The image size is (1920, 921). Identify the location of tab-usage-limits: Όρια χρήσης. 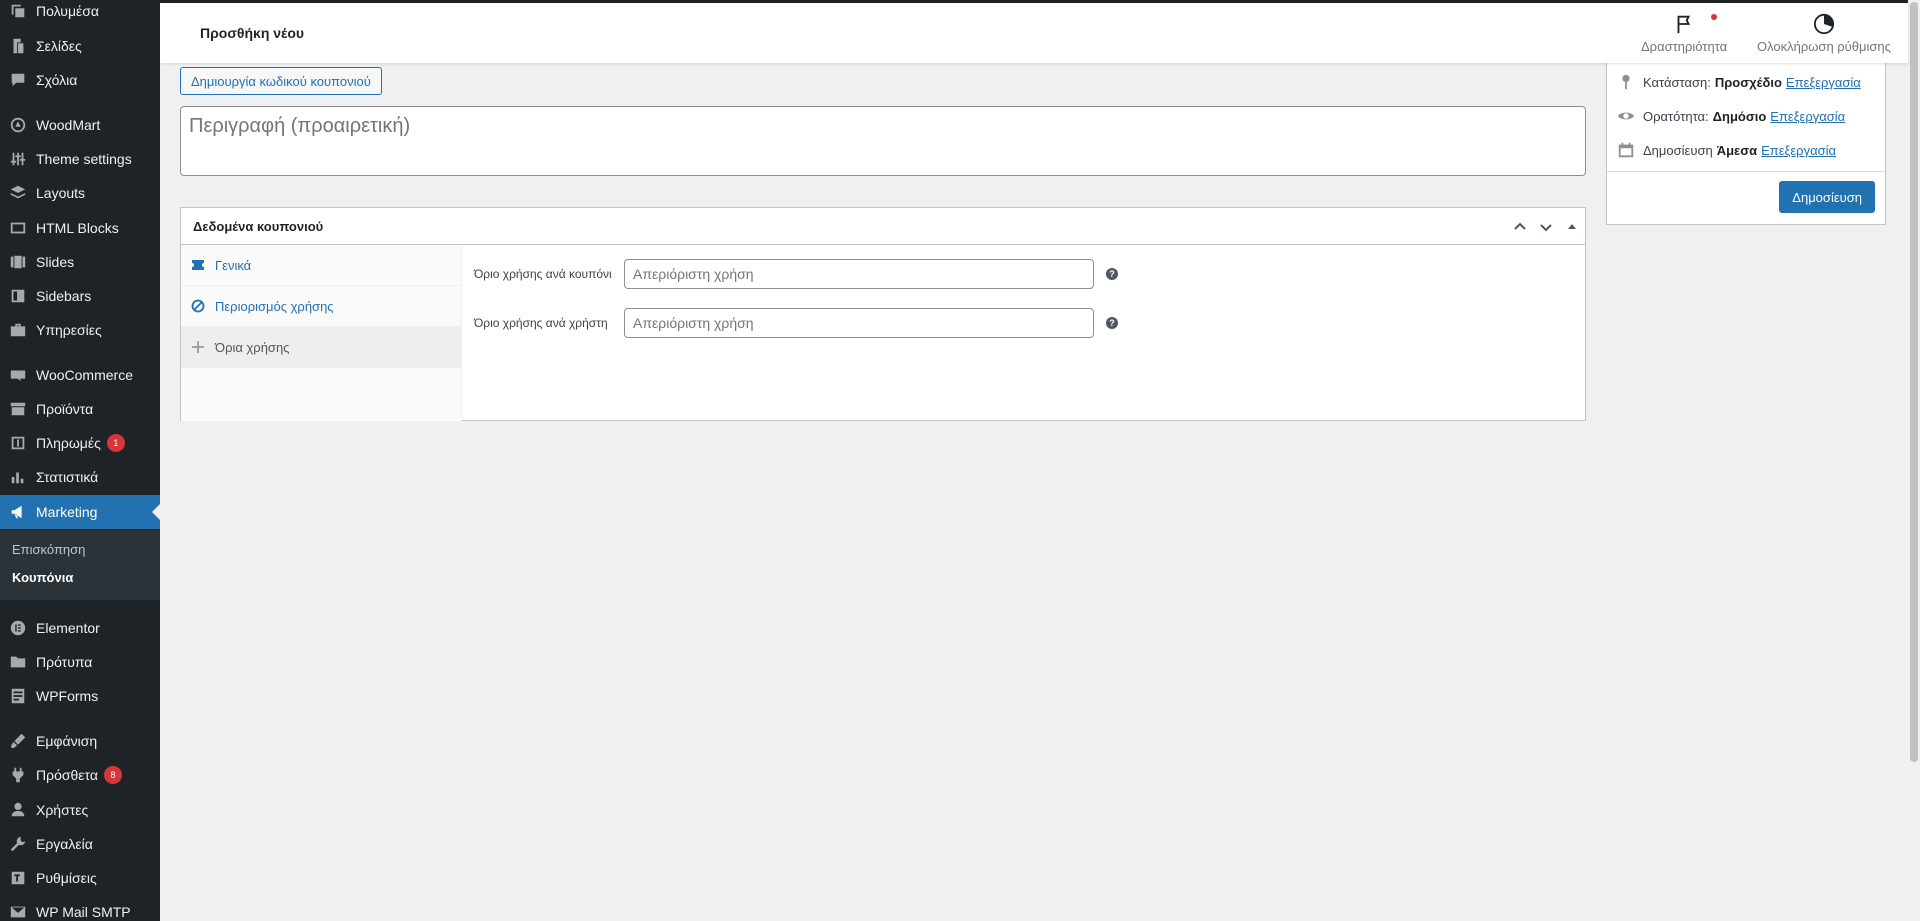
(321, 347).